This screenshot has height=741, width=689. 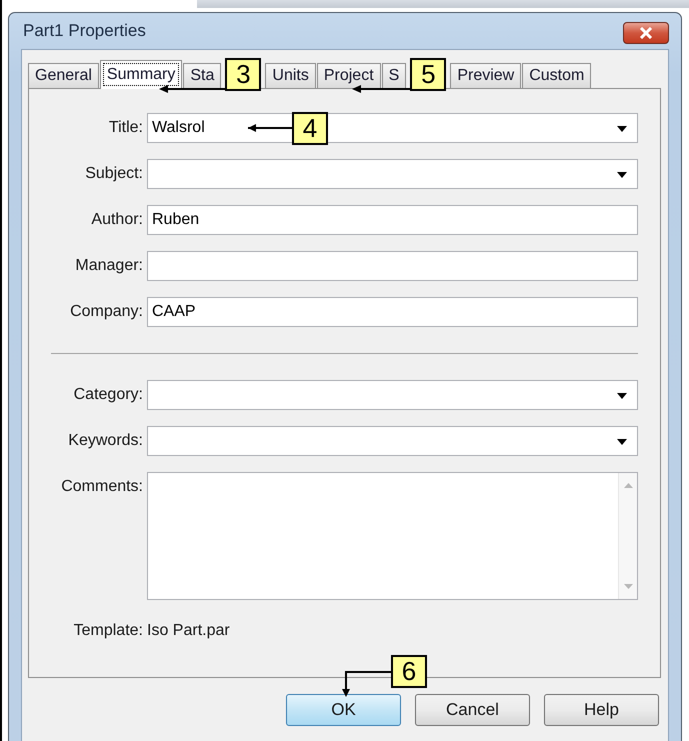 What do you see at coordinates (141, 74) in the screenshot?
I see `tab: Summary` at bounding box center [141, 74].